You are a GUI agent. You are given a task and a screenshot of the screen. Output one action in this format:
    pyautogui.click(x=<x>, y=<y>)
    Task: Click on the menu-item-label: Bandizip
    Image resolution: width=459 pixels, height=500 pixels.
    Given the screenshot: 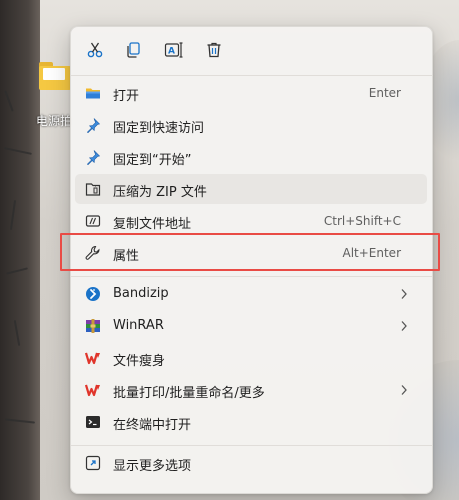 What is the action you would take?
    pyautogui.click(x=141, y=293)
    